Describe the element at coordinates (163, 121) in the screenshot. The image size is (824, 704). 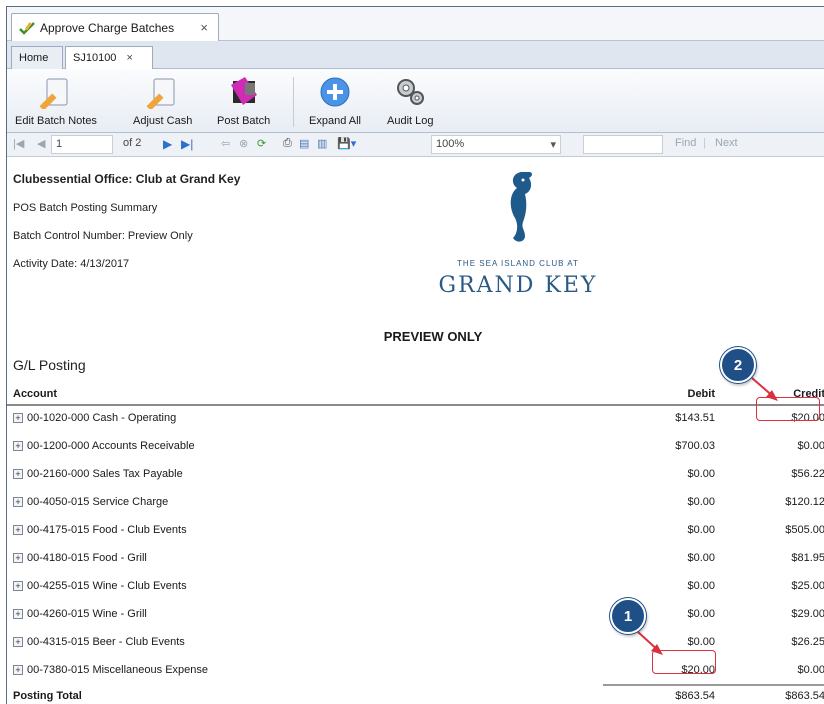
I see `adjust-cash-label: Adjust Cash` at that location.